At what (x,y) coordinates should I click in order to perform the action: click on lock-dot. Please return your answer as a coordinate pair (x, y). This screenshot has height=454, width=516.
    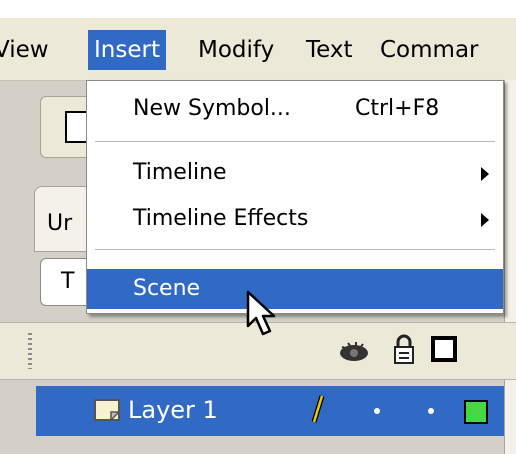
    Looking at the image, I should click on (431, 411).